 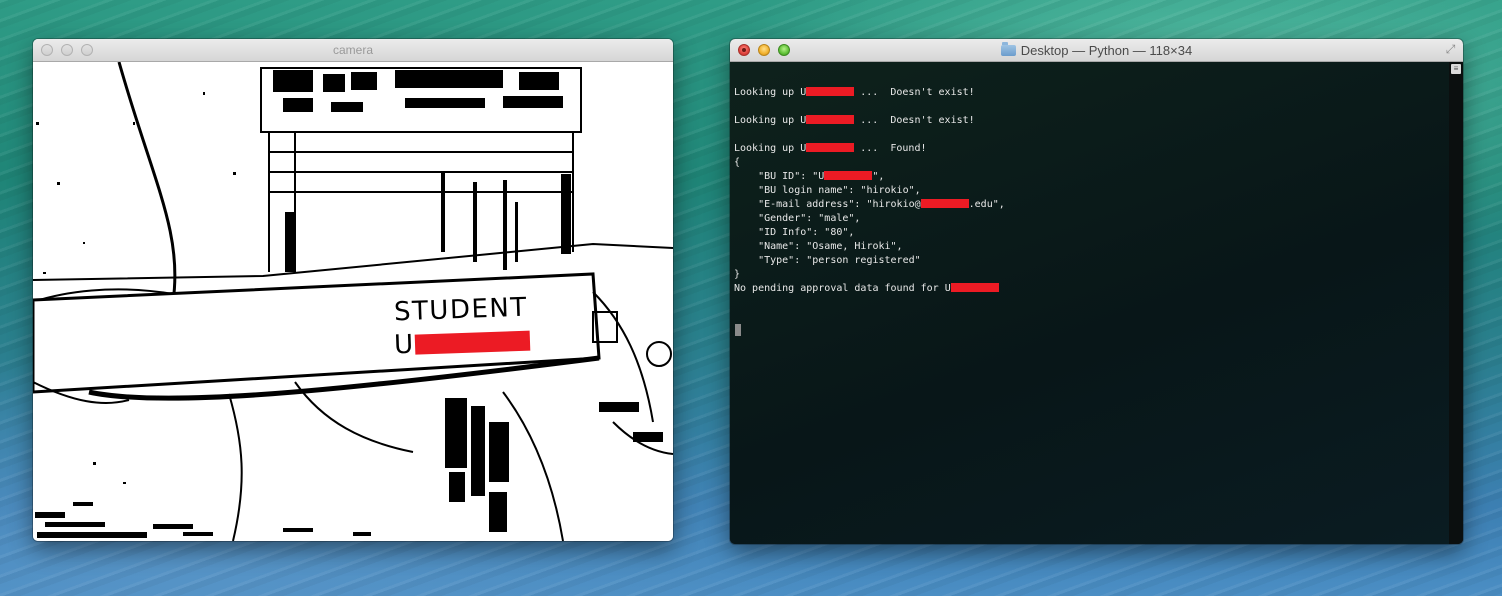 What do you see at coordinates (1106, 50) in the screenshot?
I see `terminal-title-text: Desktop — Python — 118×34` at bounding box center [1106, 50].